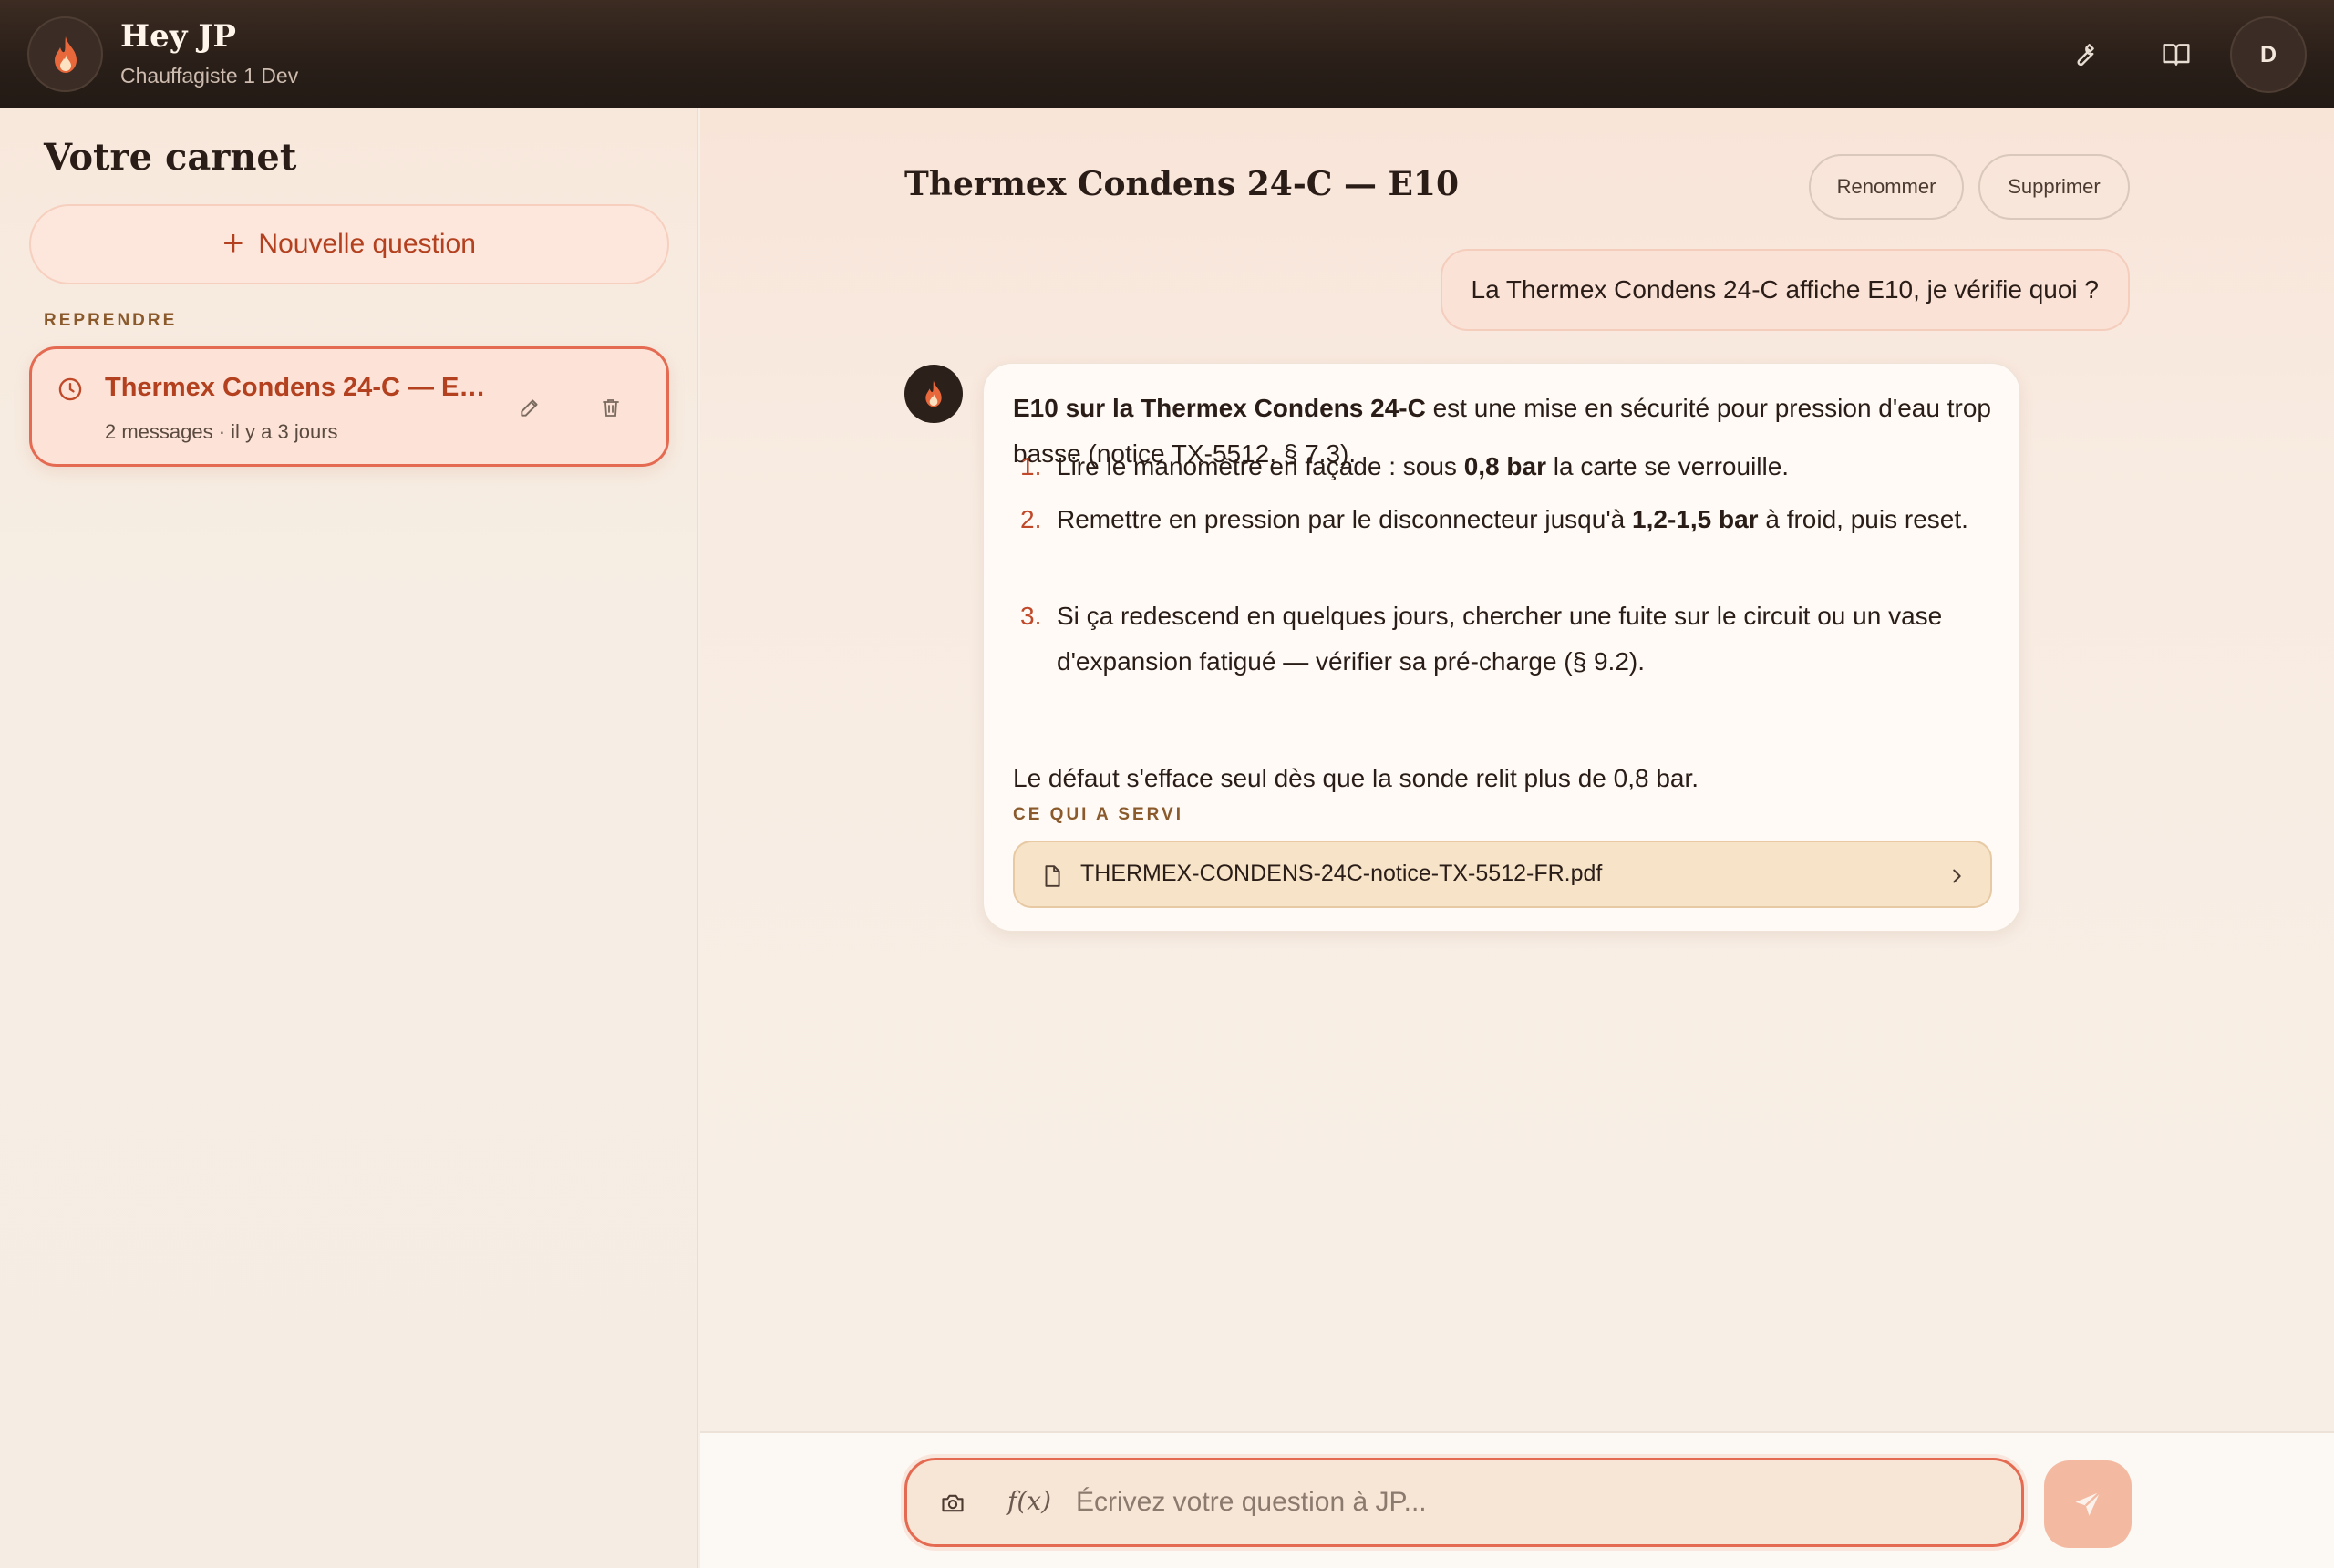  What do you see at coordinates (179, 36) in the screenshot?
I see `app-title: Hey JP` at bounding box center [179, 36].